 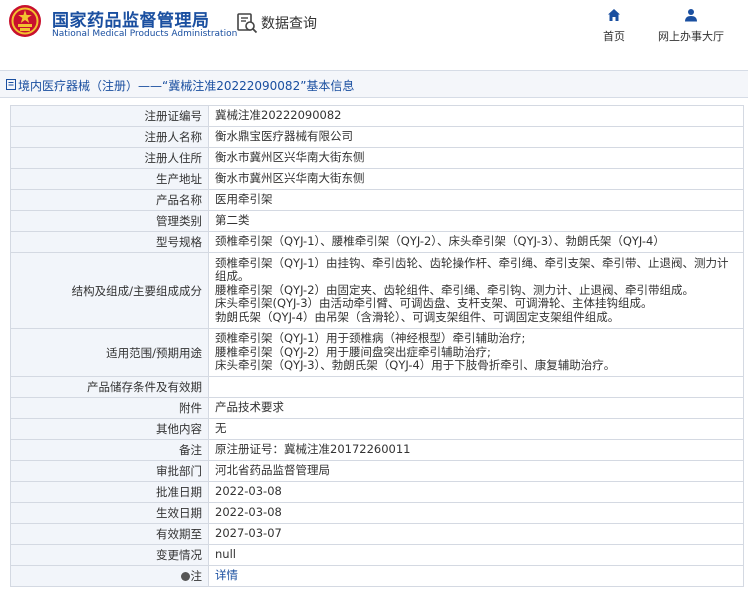 I want to click on row-label: 其他内容, so click(x=109, y=429).